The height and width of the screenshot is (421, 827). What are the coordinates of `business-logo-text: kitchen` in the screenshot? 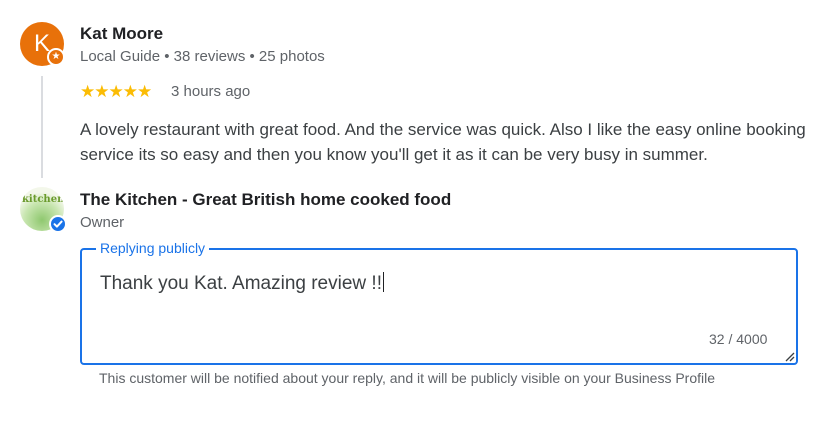 It's located at (43, 199).